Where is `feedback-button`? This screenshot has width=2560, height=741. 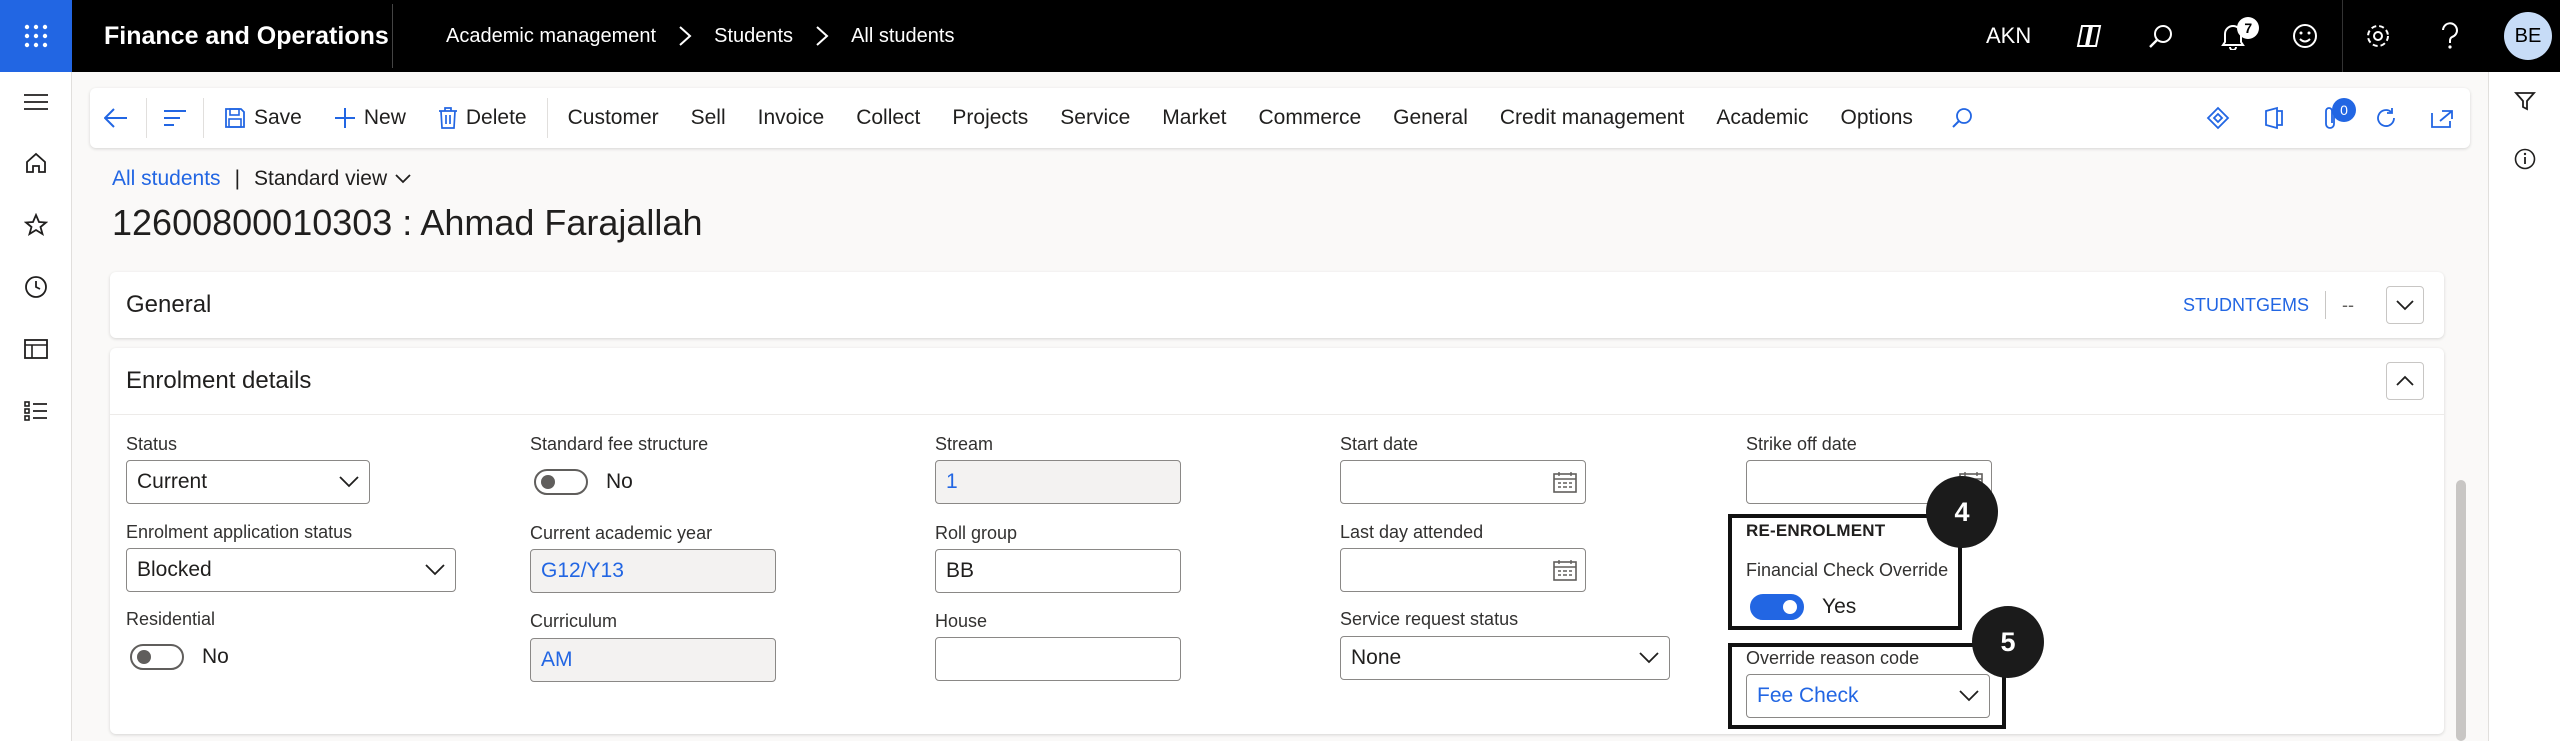
feedback-button is located at coordinates (2305, 36).